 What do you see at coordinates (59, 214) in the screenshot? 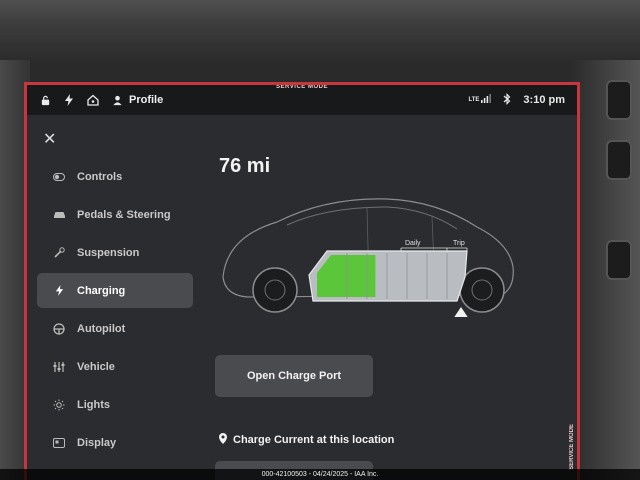
I see `car-icon` at bounding box center [59, 214].